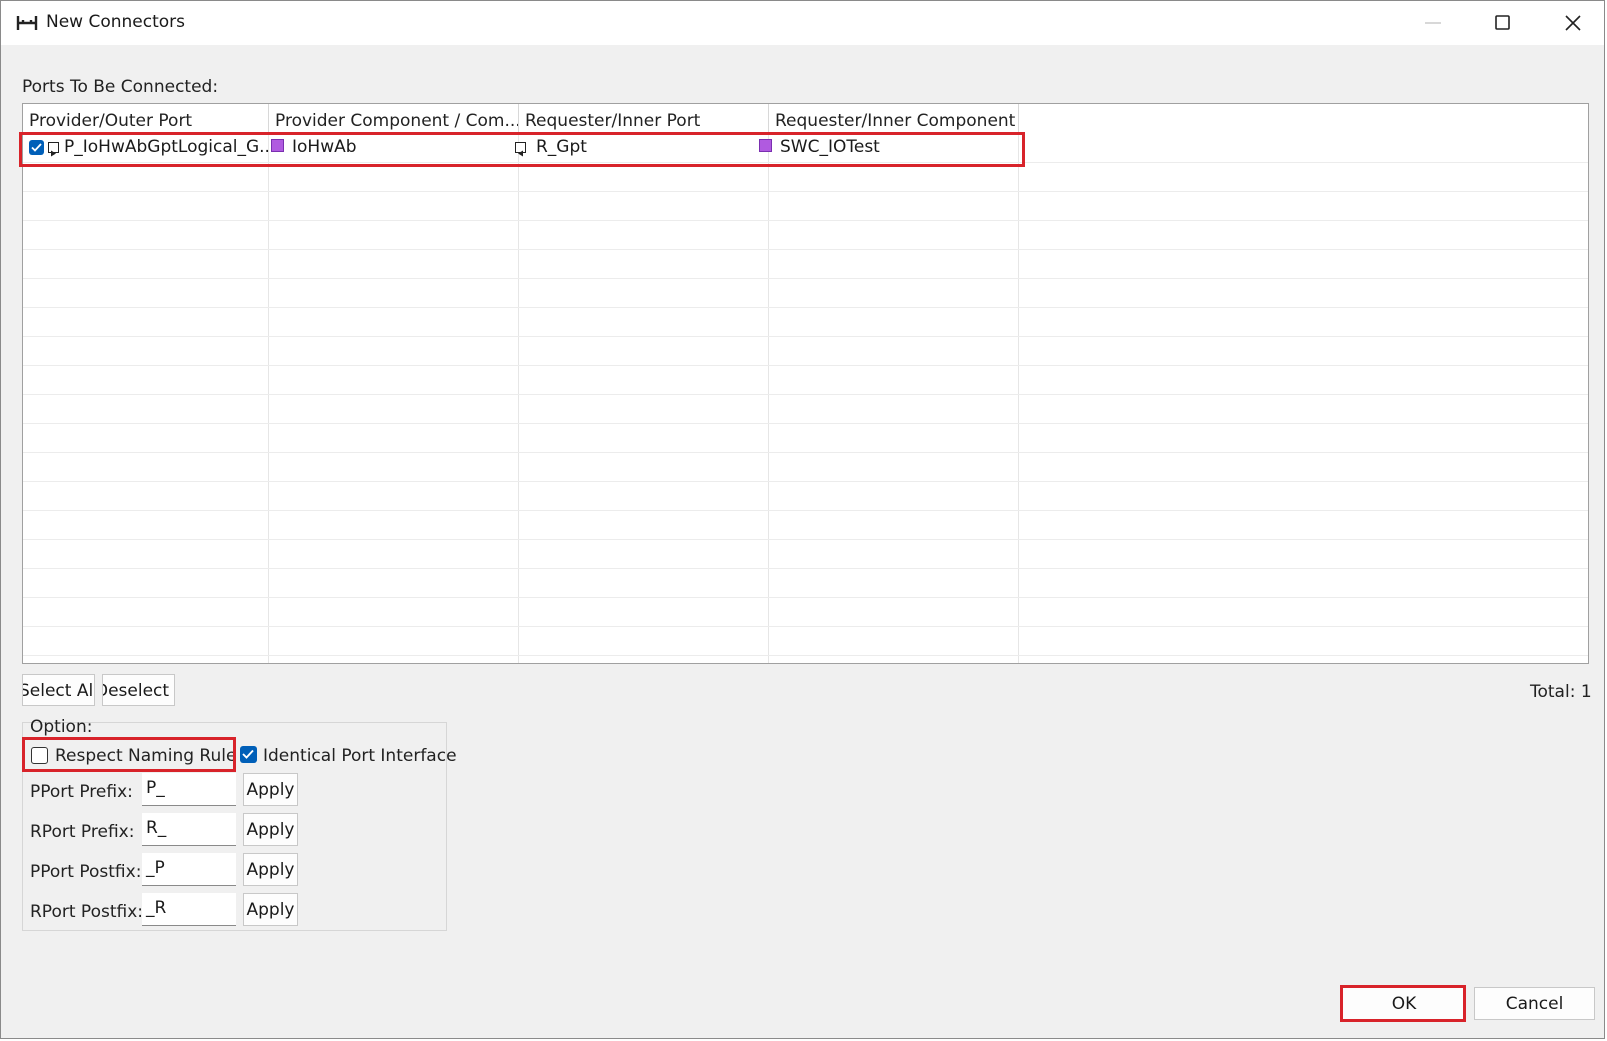 This screenshot has height=1041, width=1607. I want to click on column-header-requester-port: Requester/Inner Port, so click(644, 118).